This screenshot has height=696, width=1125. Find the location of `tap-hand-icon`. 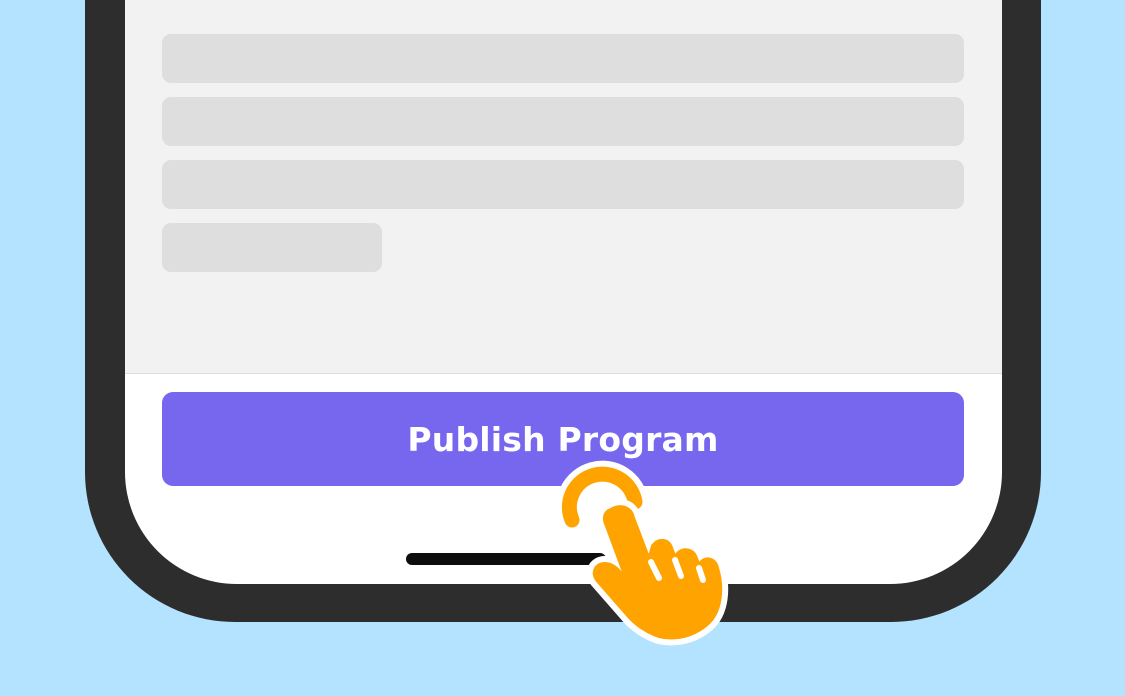

tap-hand-icon is located at coordinates (642, 553).